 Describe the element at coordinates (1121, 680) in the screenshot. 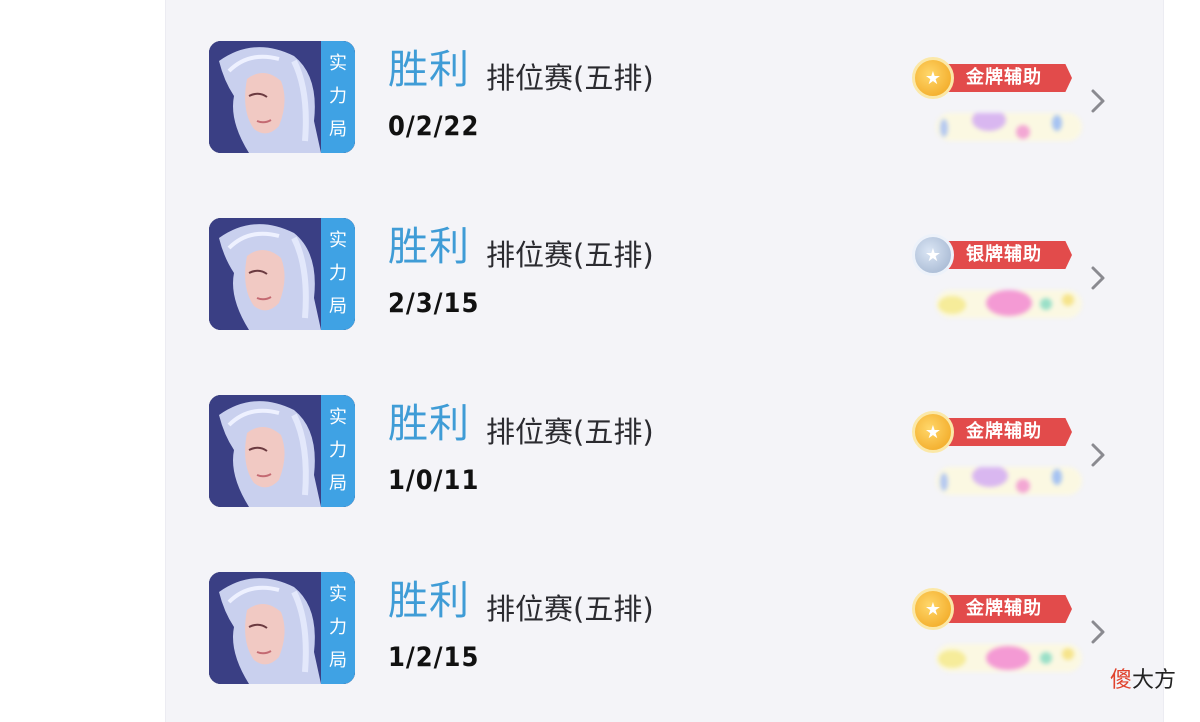

I see `watermark-char: 傻` at that location.